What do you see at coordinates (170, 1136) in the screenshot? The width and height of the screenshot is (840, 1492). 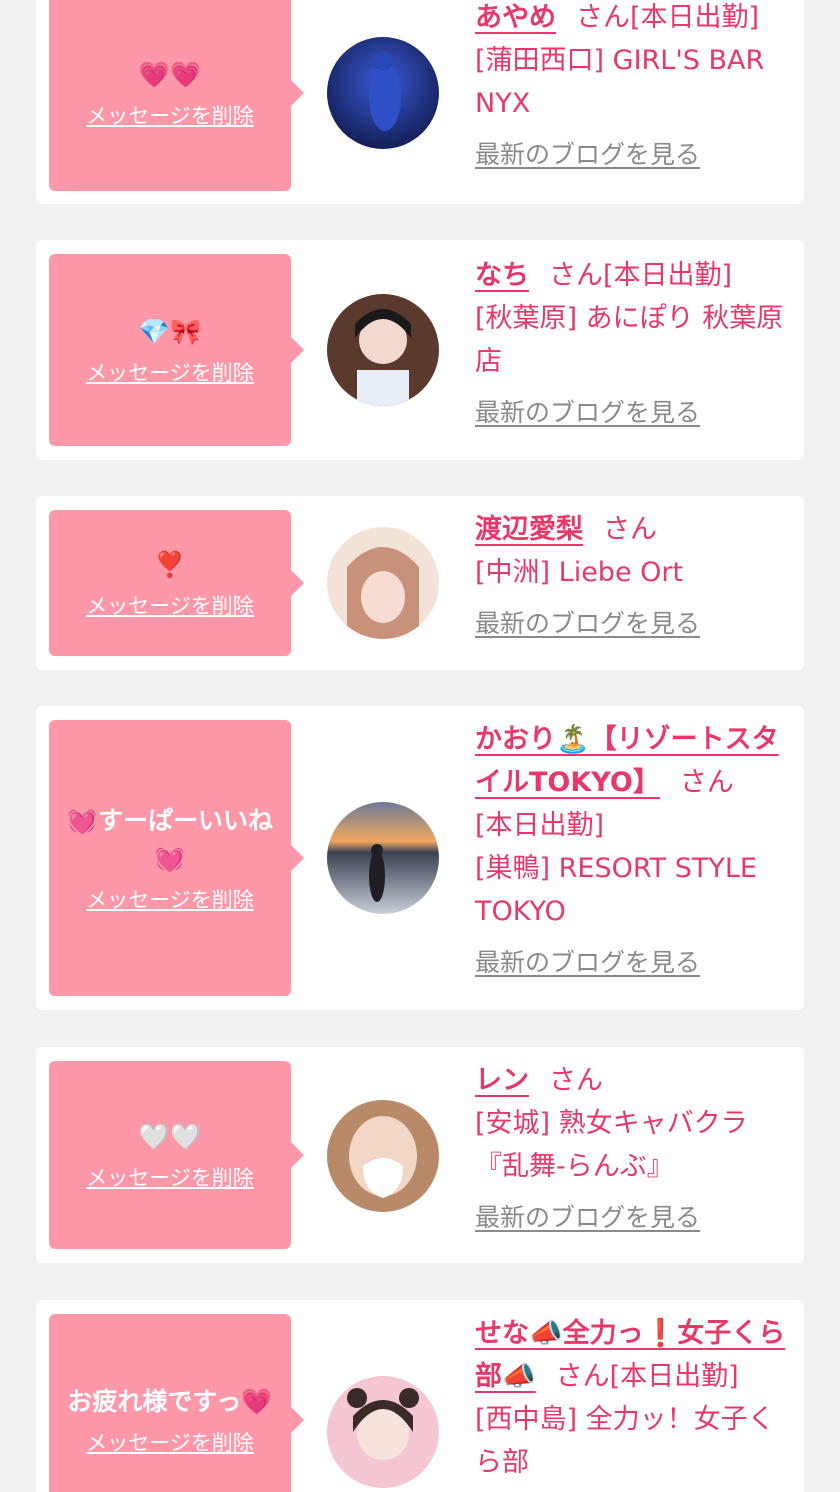 I see `message-text: 🤍🤍` at bounding box center [170, 1136].